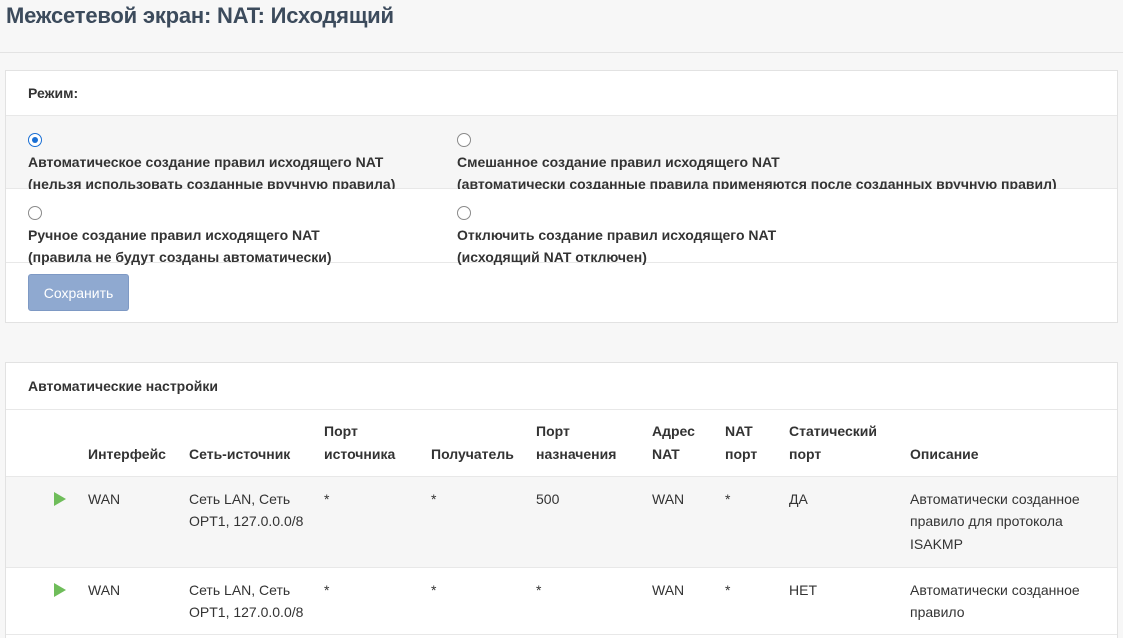  I want to click on col-nat-port: NAT порт, so click(757, 443).